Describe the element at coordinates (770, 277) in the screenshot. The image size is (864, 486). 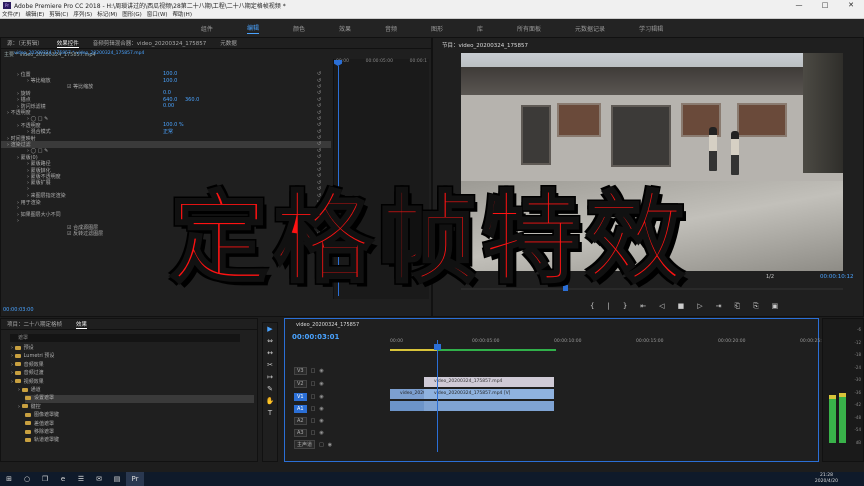
I see `program-resolution-dropdown: 1/2` at that location.